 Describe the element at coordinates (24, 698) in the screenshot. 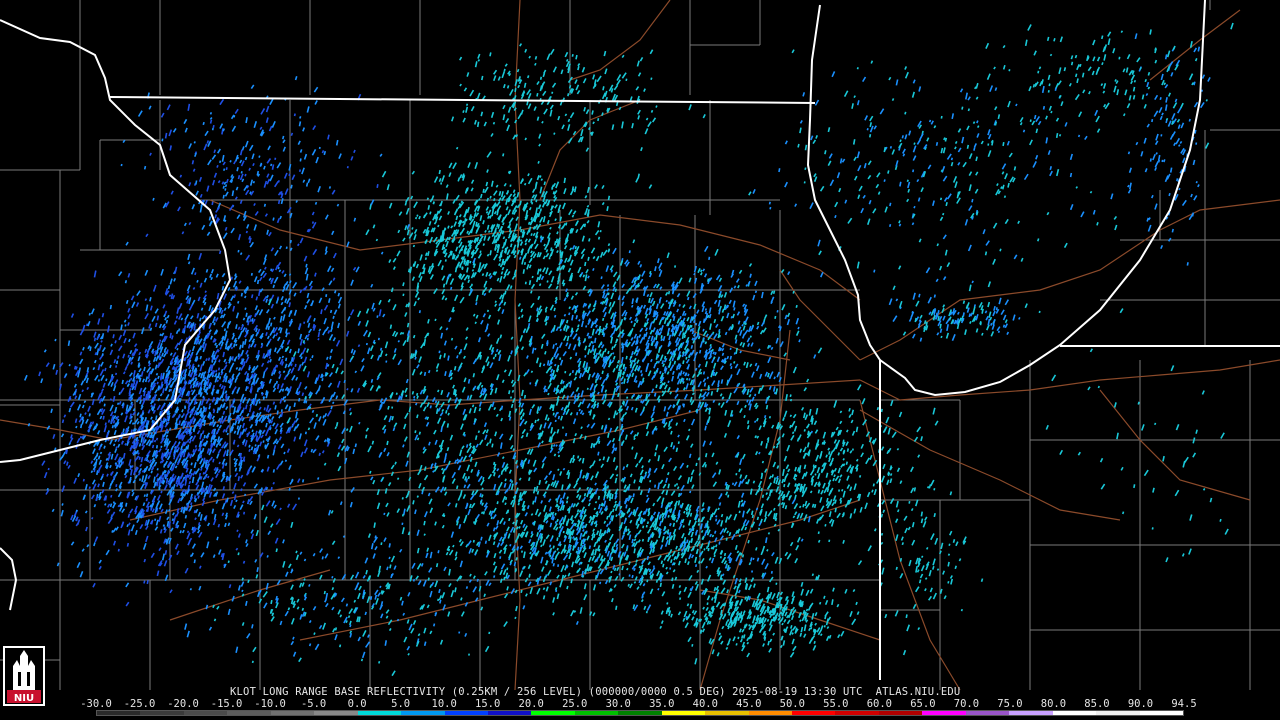

I see `logo-text: NIU` at that location.